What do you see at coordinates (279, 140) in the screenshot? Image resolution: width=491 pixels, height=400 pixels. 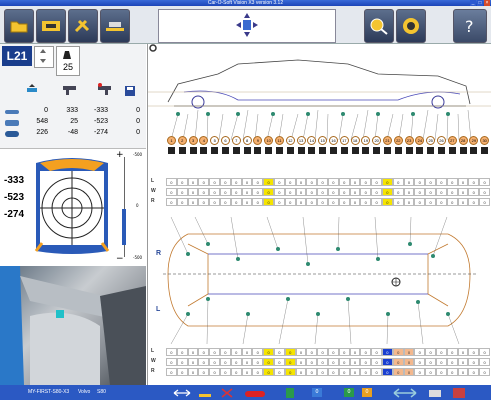 I see `point-number: 11` at bounding box center [279, 140].